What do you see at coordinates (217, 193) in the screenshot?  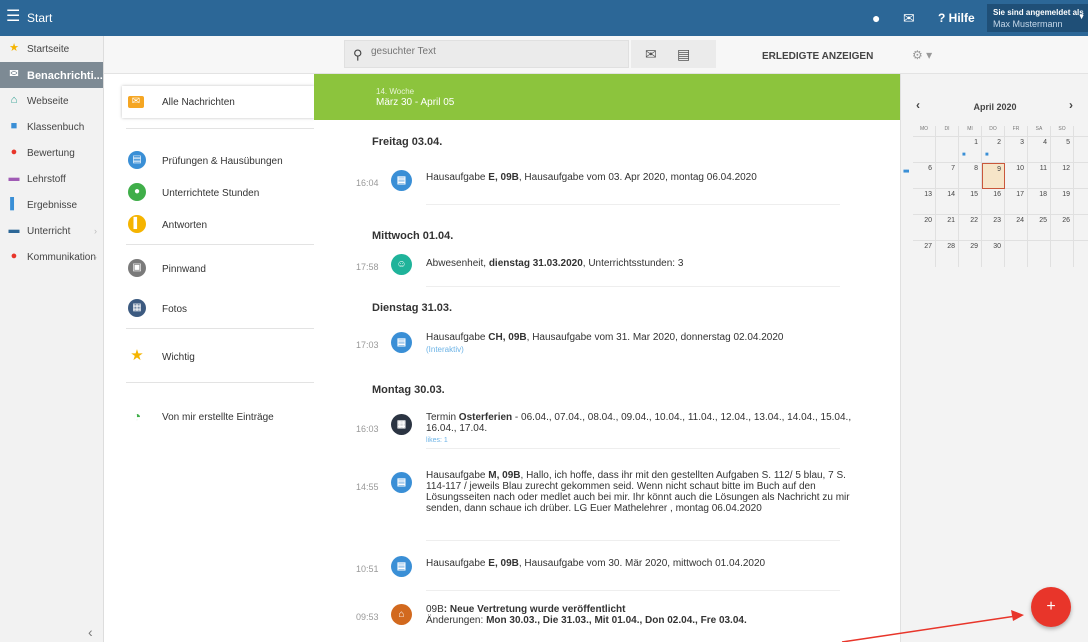 I see `filter-item-2: ● Unterrichtete Stunden` at bounding box center [217, 193].